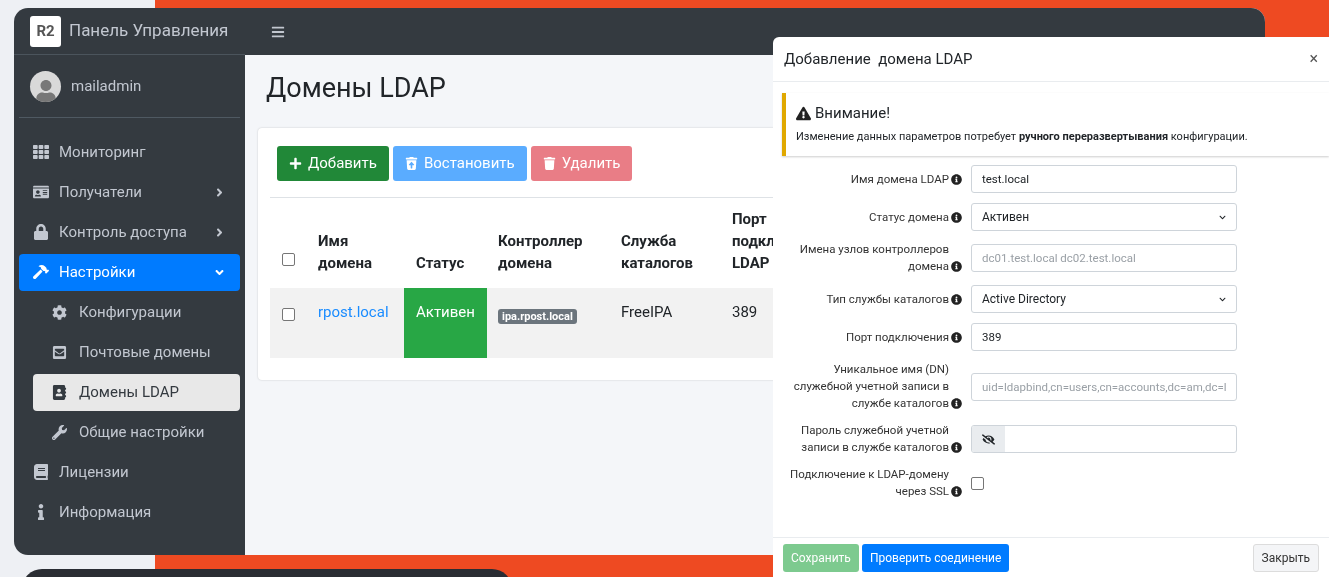 The height and width of the screenshot is (577, 1329). What do you see at coordinates (870, 386) in the screenshot?
I see `field-label: Уникальное имя (DN) служебной учетной записи в службе каталогов` at bounding box center [870, 386].